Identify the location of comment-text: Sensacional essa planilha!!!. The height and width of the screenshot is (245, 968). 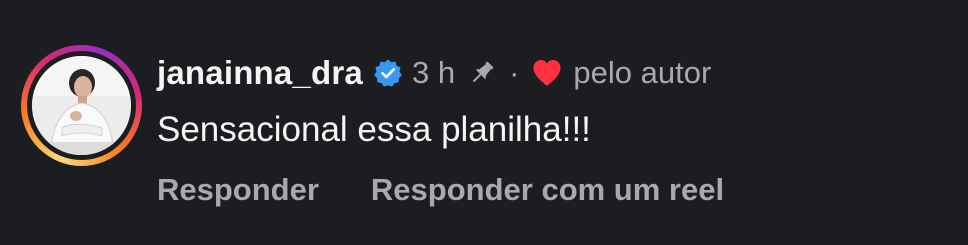
(374, 129).